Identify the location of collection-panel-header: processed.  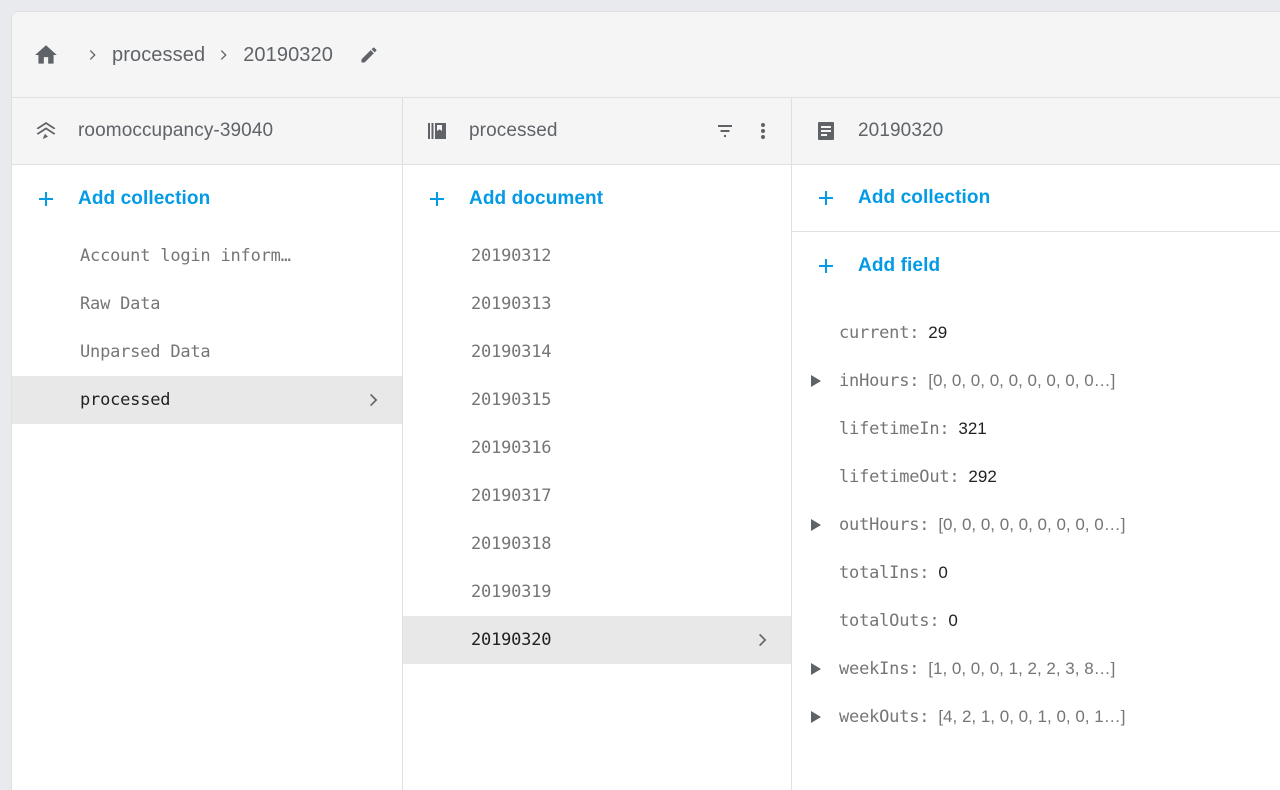
(597, 131).